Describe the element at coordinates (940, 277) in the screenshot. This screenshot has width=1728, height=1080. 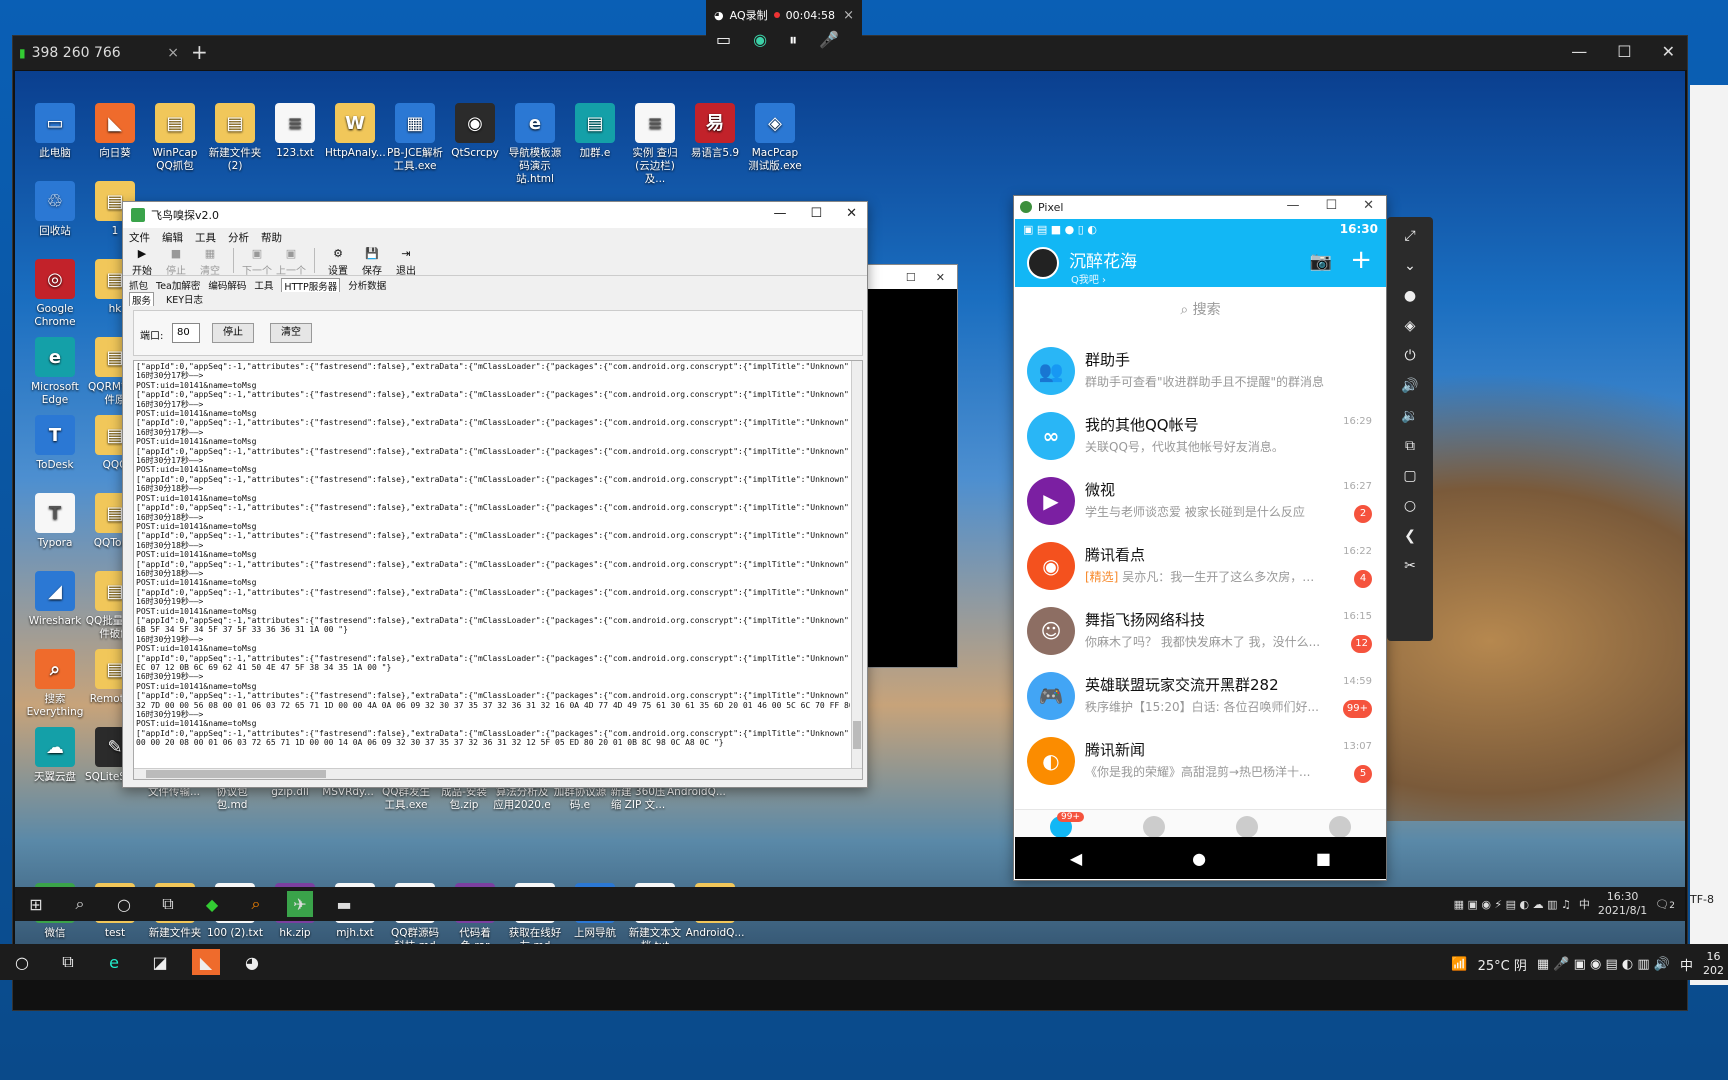
I see `console-close-button: ✕` at that location.